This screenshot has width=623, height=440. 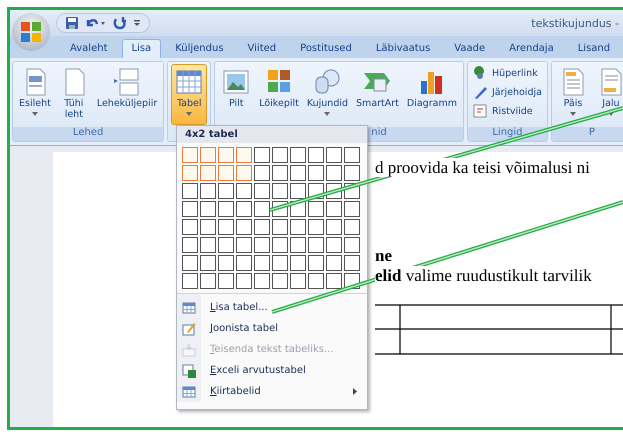 What do you see at coordinates (120, 23) in the screenshot?
I see `redo-icon` at bounding box center [120, 23].